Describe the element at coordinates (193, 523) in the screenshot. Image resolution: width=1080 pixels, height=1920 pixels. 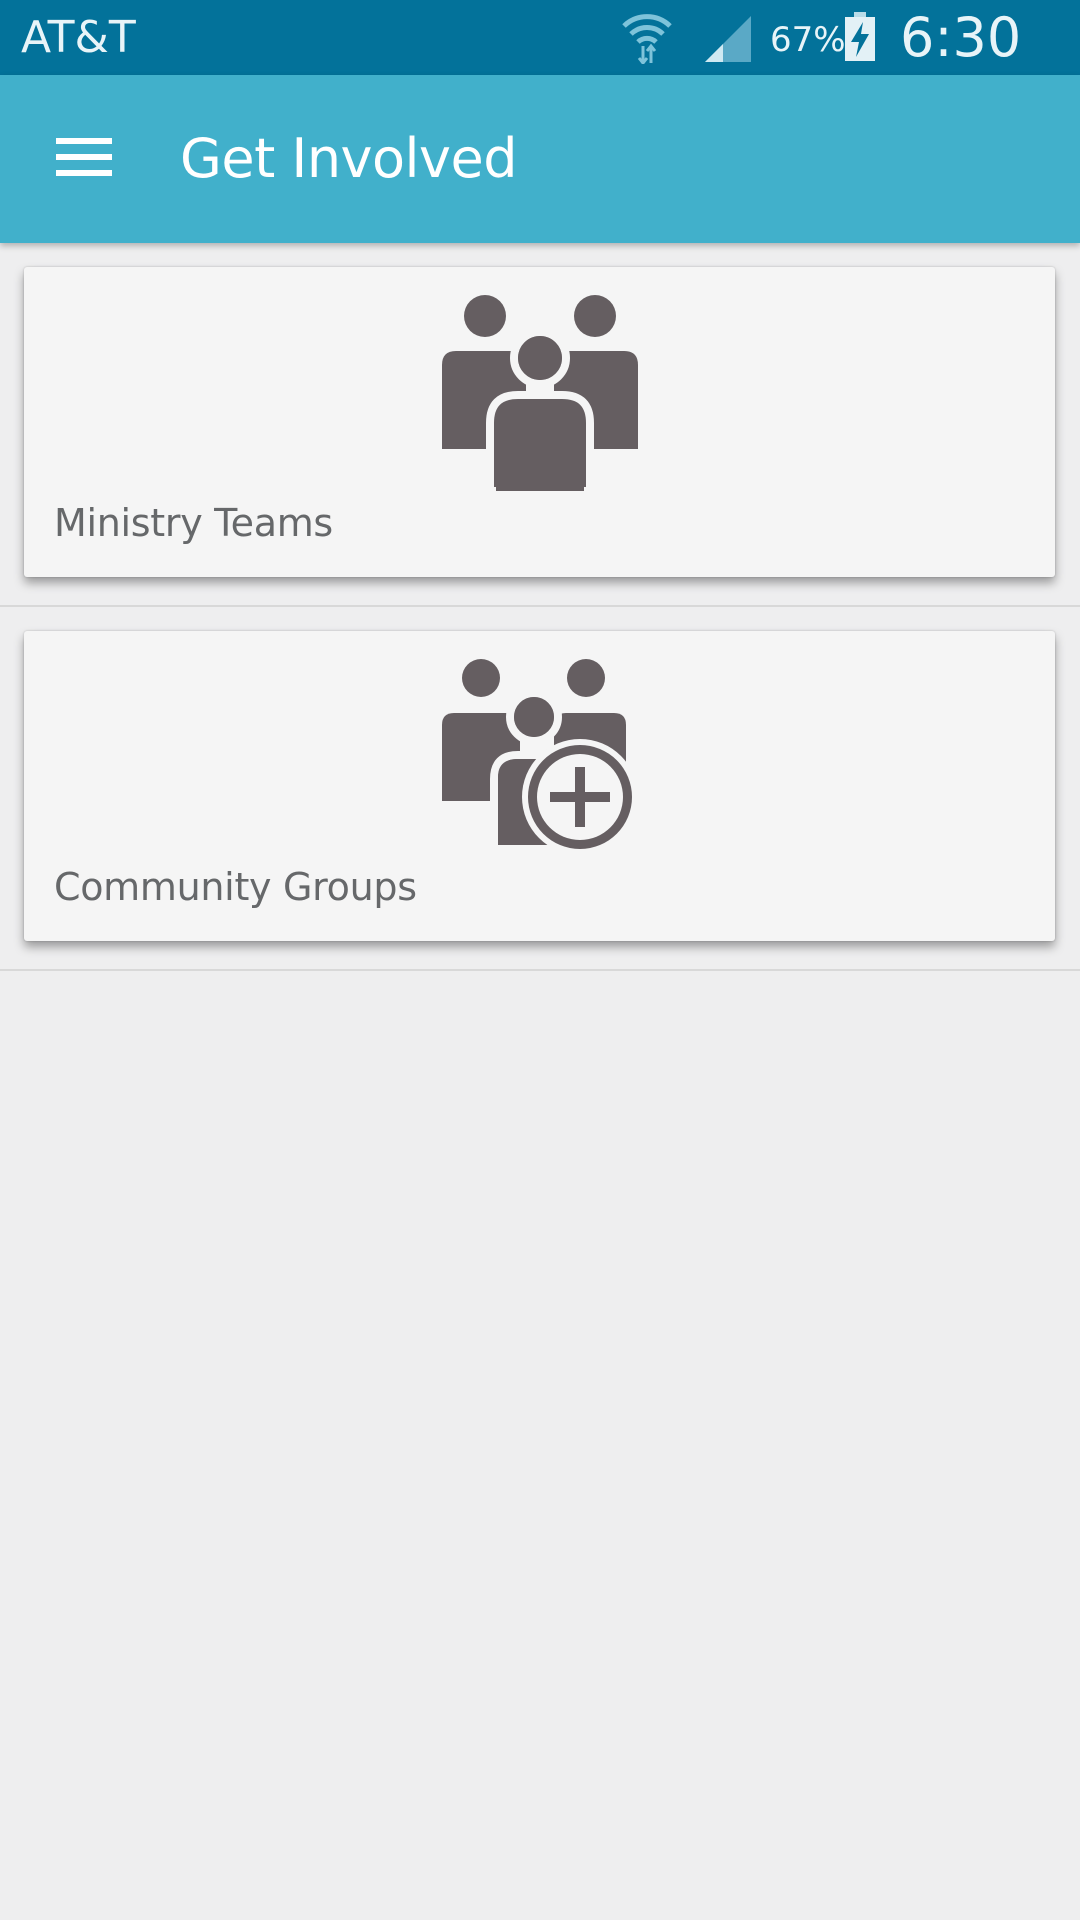
I see `ministry-teams-label: Ministry Teams` at that location.